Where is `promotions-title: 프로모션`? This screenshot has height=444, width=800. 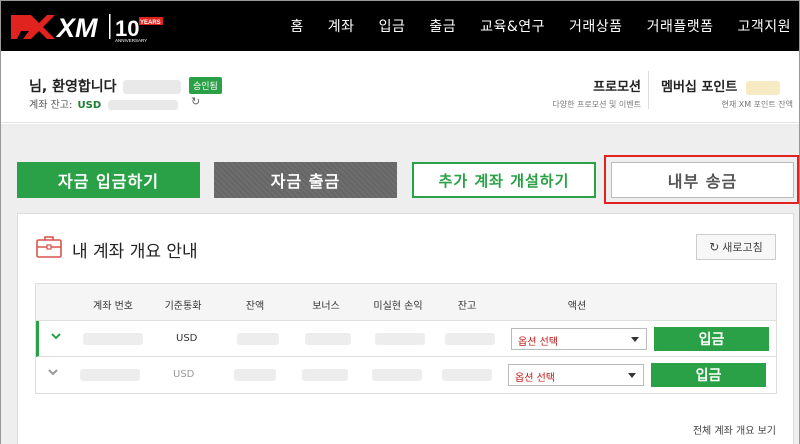
promotions-title: 프로모션 is located at coordinates (617, 87).